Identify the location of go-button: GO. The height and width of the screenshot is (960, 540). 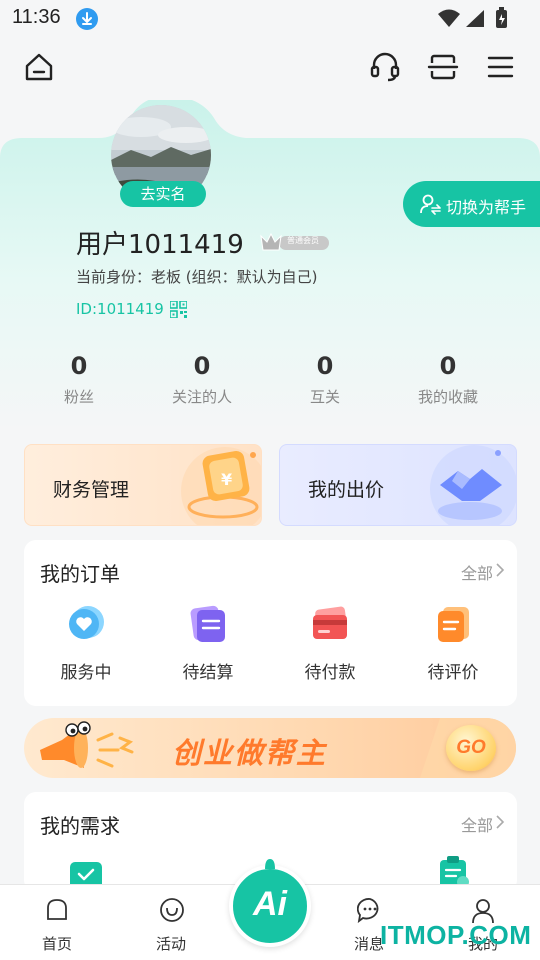
(471, 748).